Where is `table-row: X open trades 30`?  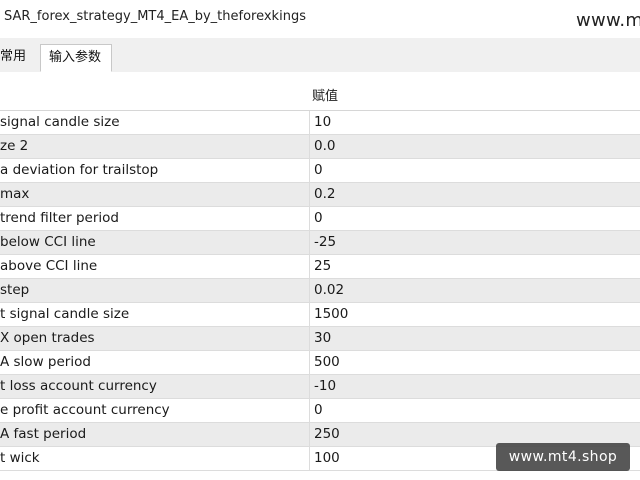 table-row: X open trades 30 is located at coordinates (320, 339).